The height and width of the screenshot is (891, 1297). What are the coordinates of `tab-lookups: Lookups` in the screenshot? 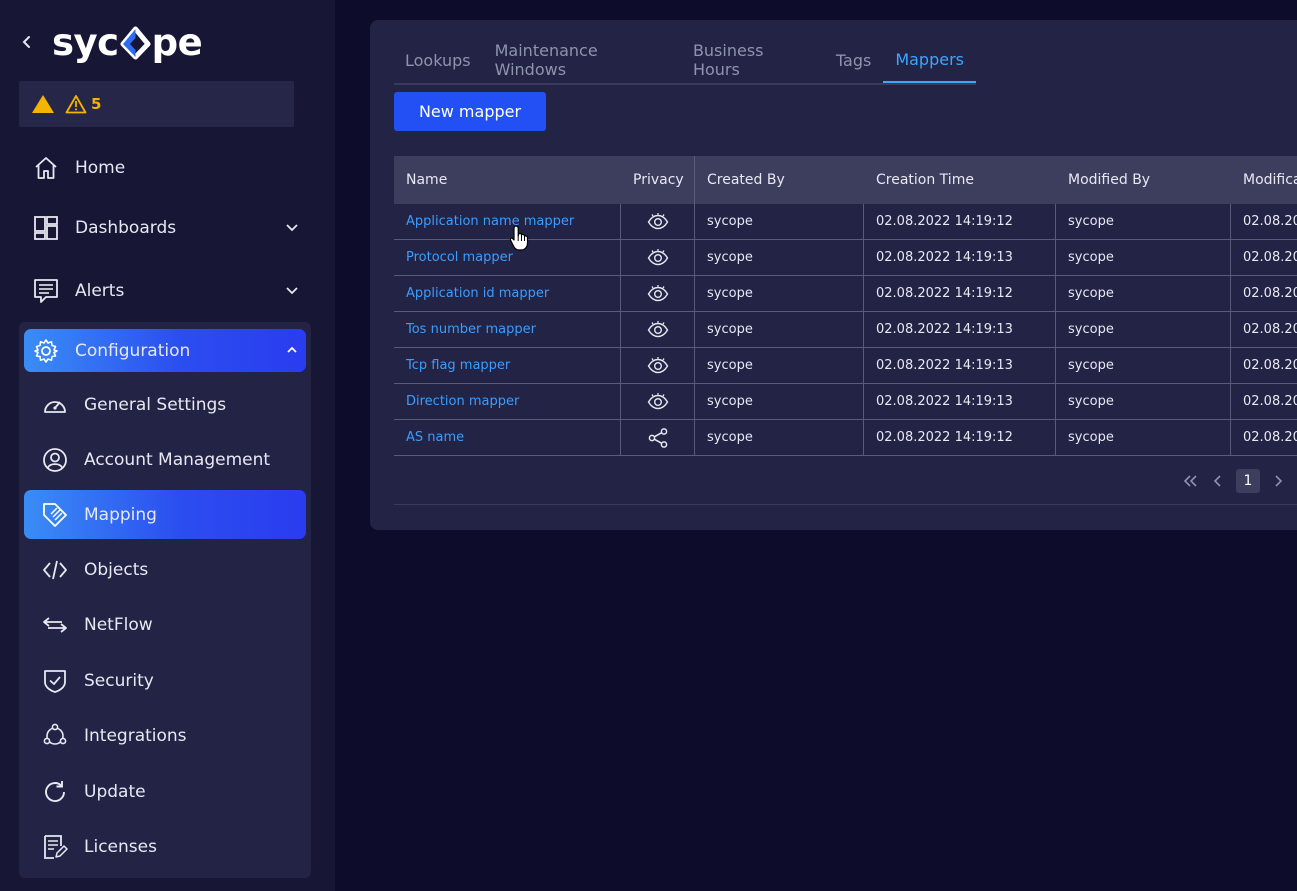 It's located at (438, 60).